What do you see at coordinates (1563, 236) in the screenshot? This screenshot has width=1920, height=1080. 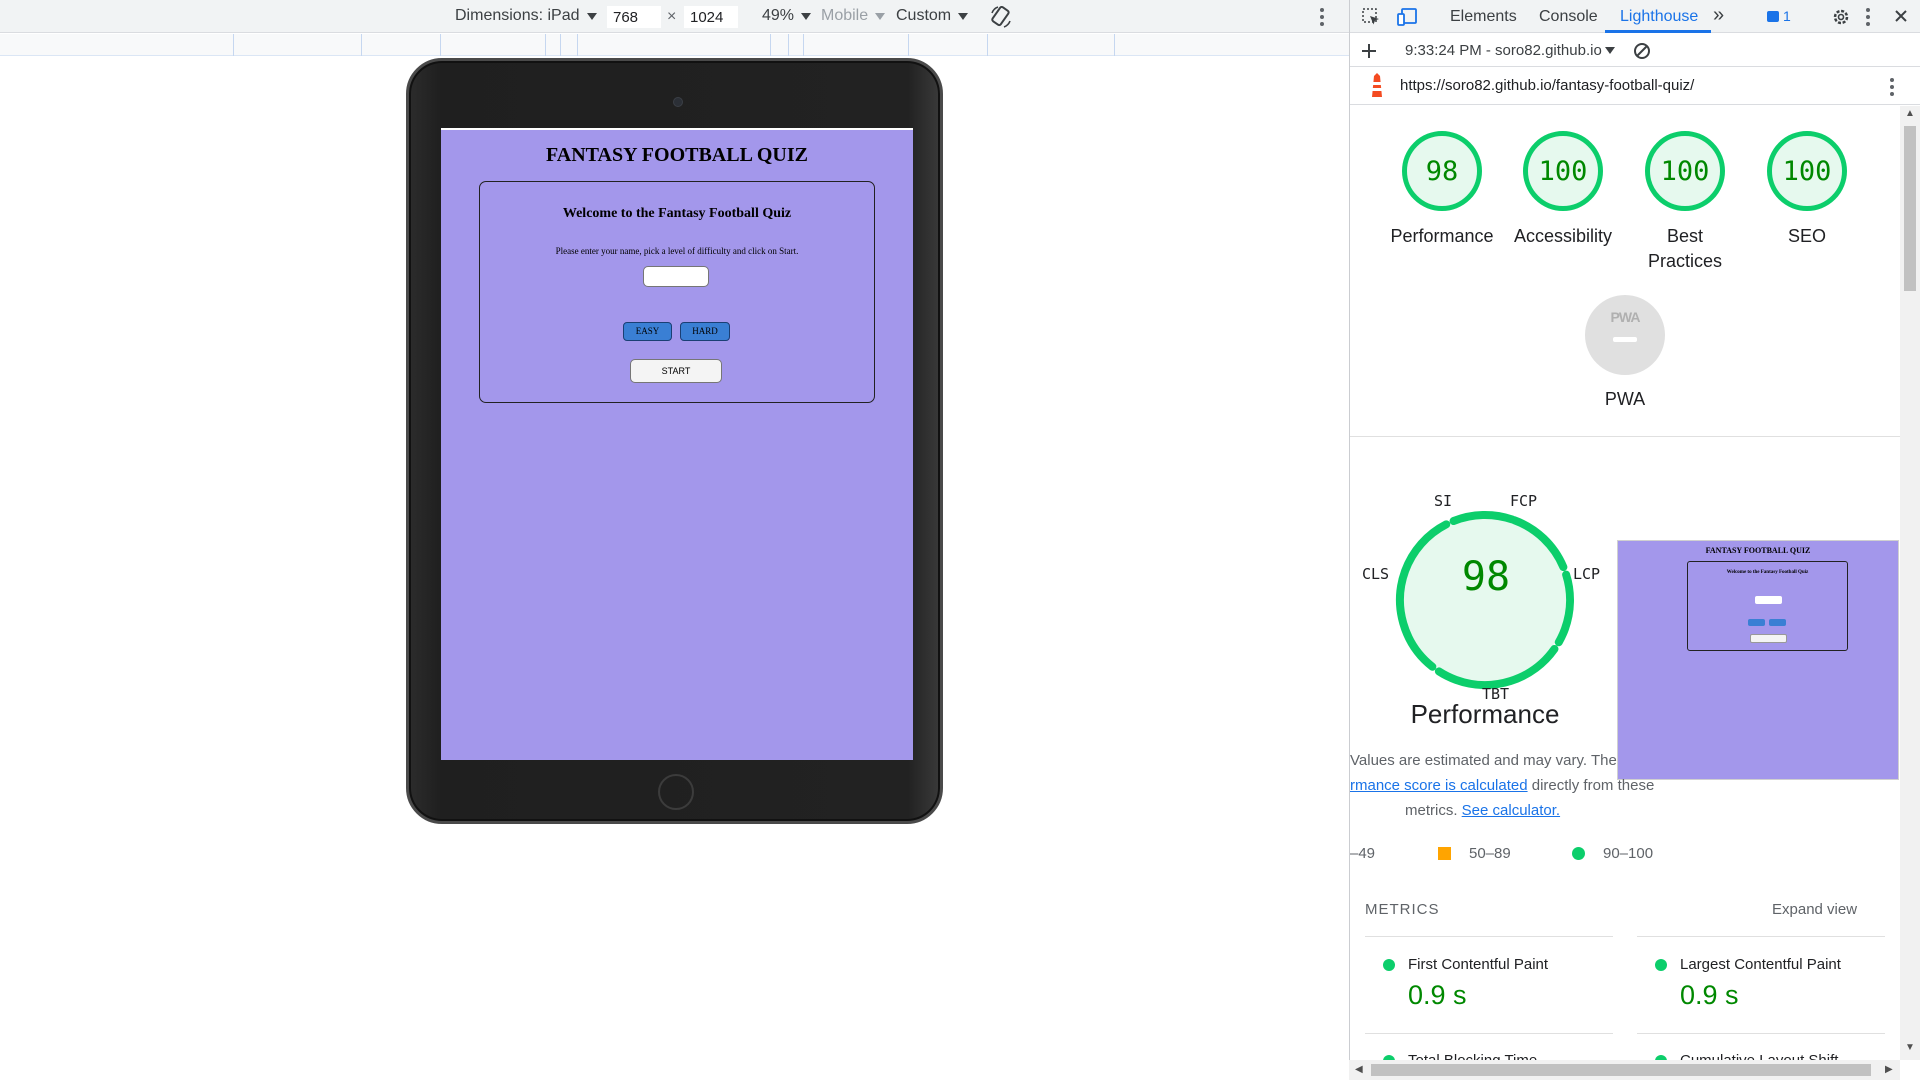 I see `accessibility-label: Accessibility` at bounding box center [1563, 236].